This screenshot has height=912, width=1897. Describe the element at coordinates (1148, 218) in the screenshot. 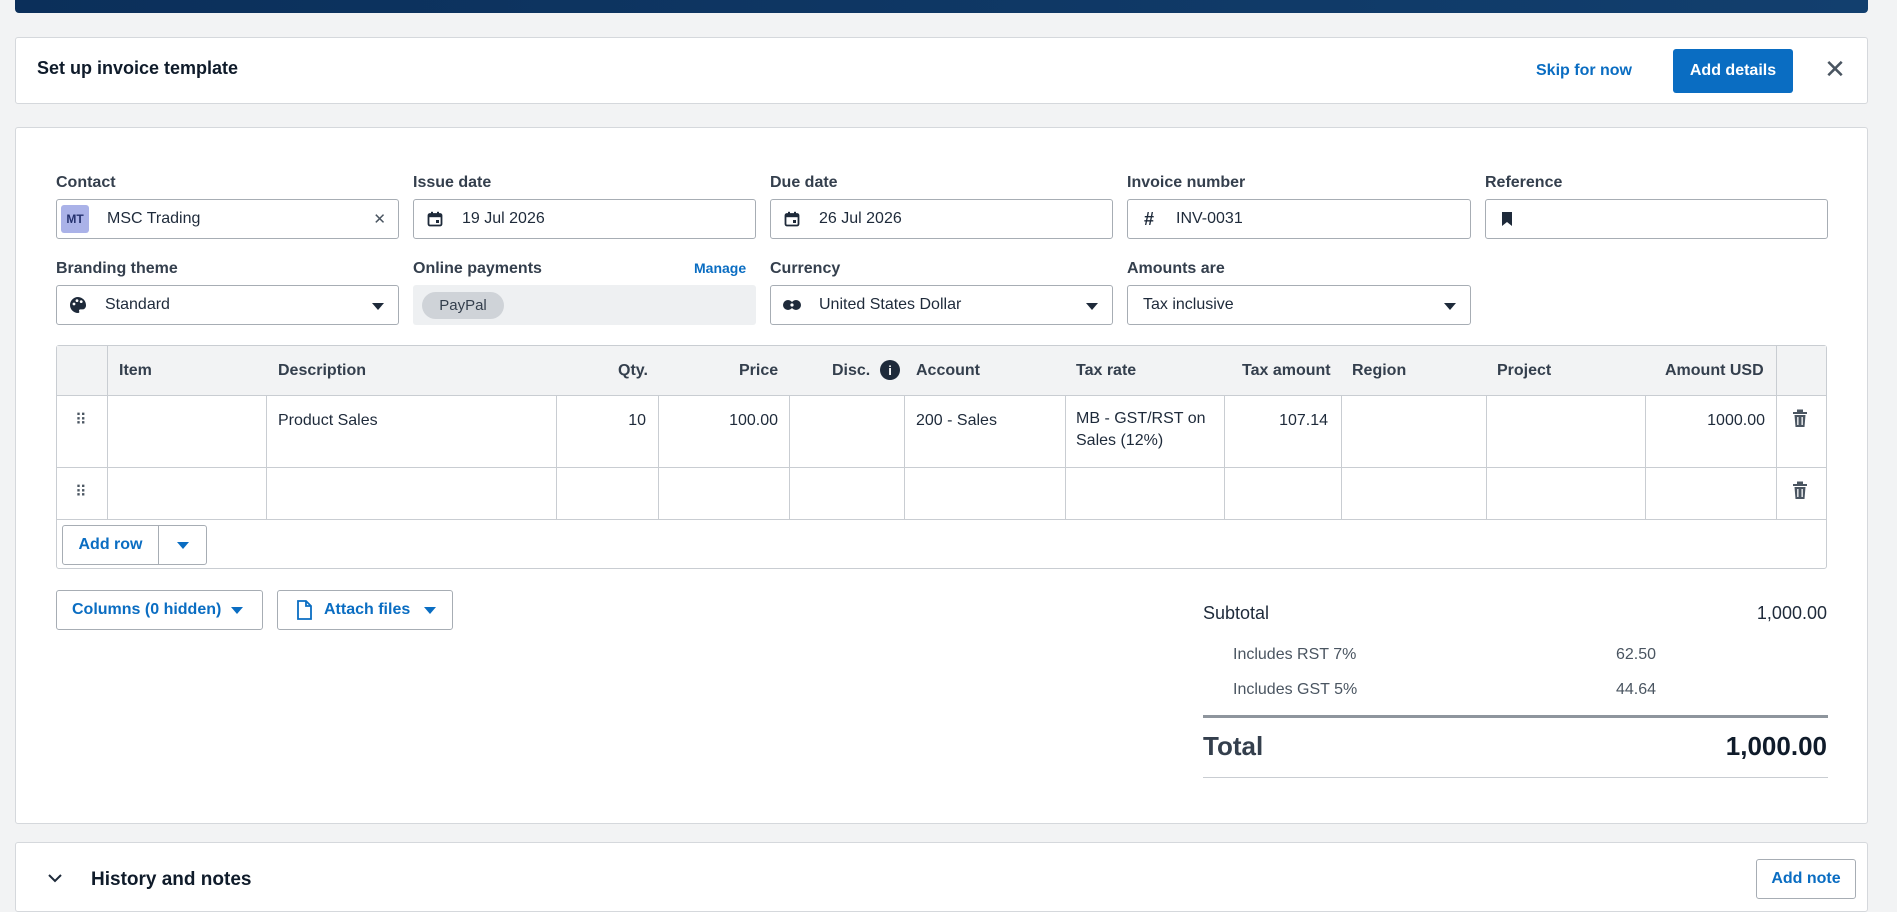

I see `hash-icon: #` at that location.